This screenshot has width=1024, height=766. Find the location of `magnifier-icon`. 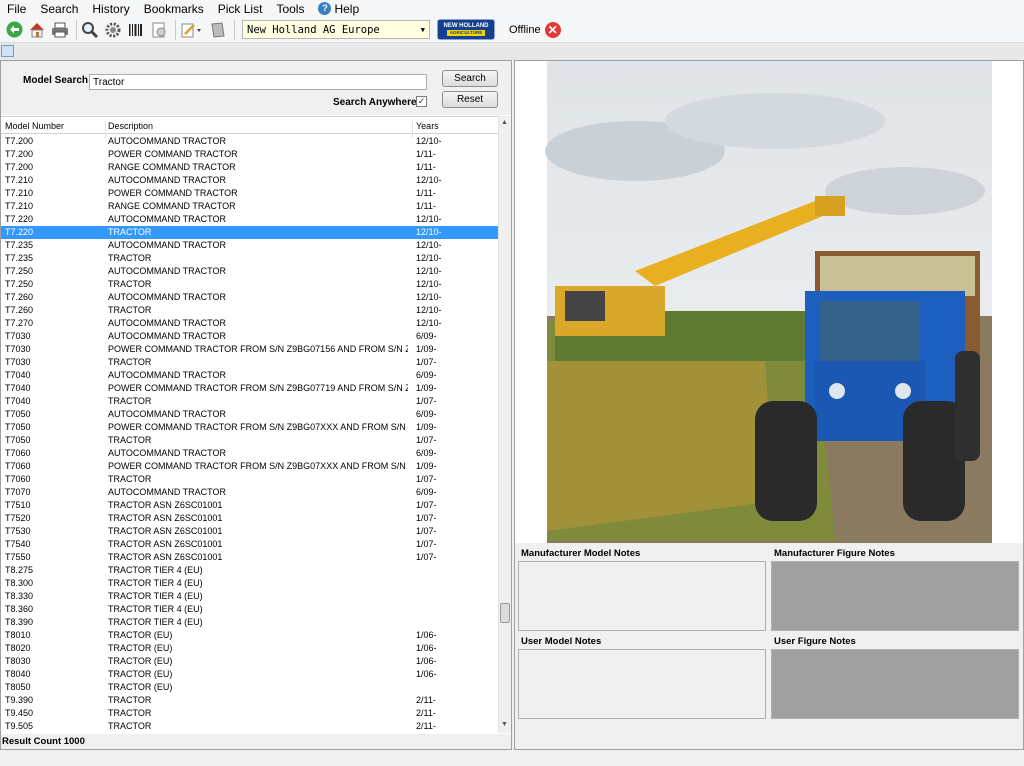

magnifier-icon is located at coordinates (90, 30).